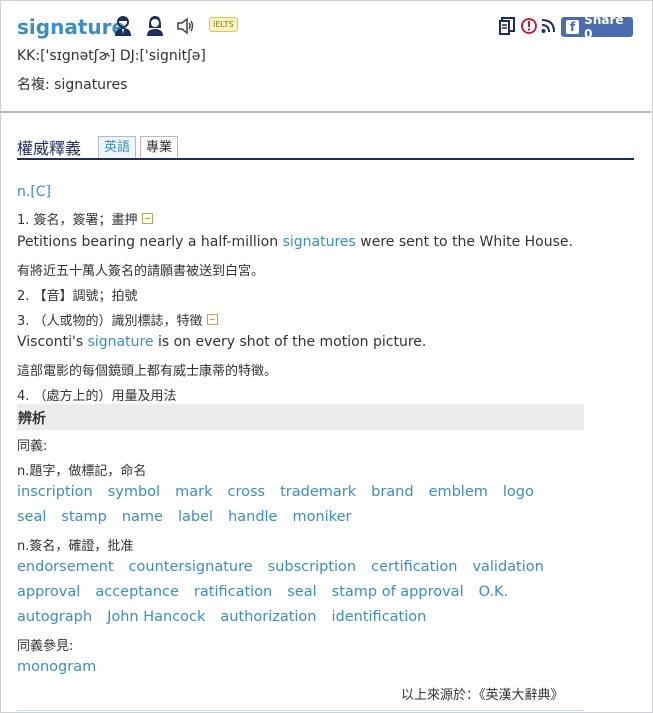  I want to click on example-1-highlight: signatures, so click(319, 242).